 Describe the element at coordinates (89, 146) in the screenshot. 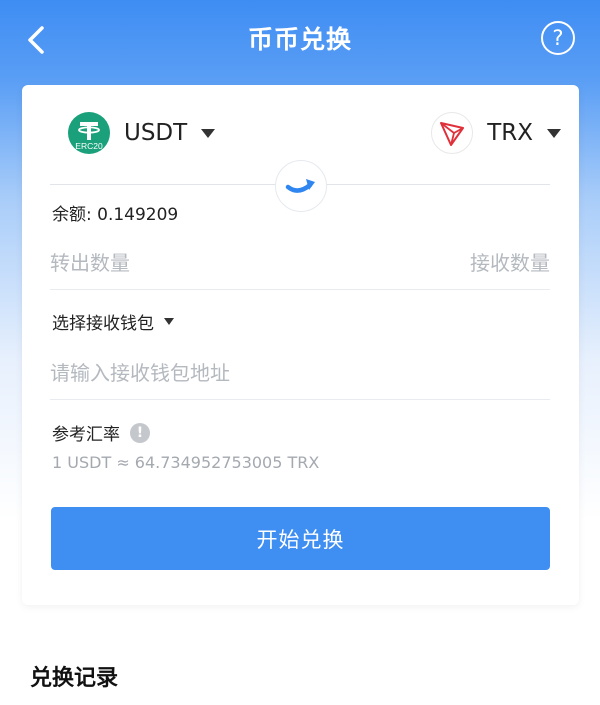

I see `svg-text: ERC20` at that location.